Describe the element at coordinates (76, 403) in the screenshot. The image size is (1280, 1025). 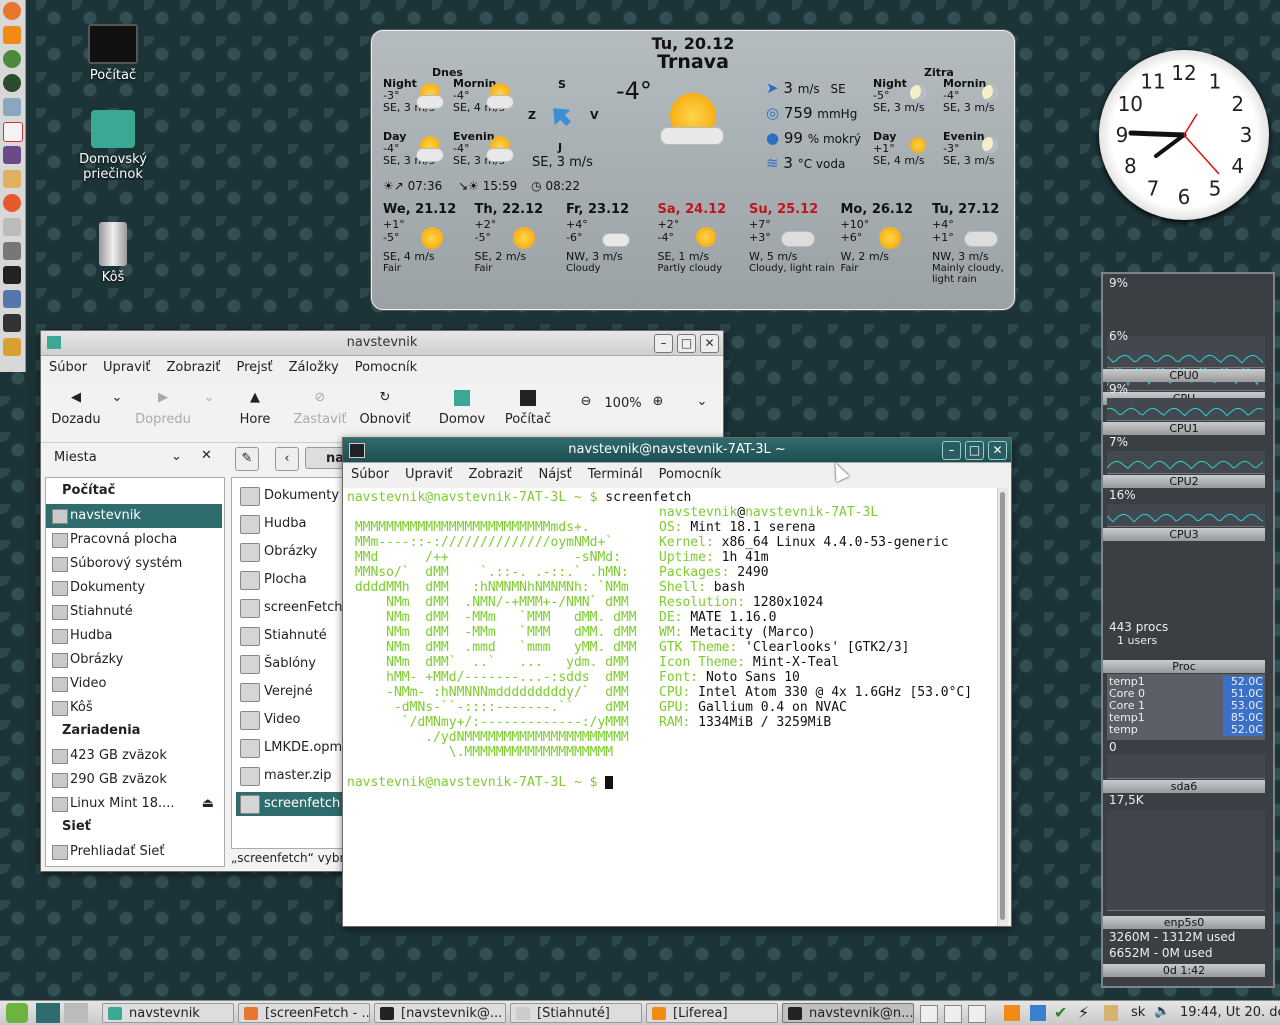
I see `back-button: ◀ Dozadu` at that location.